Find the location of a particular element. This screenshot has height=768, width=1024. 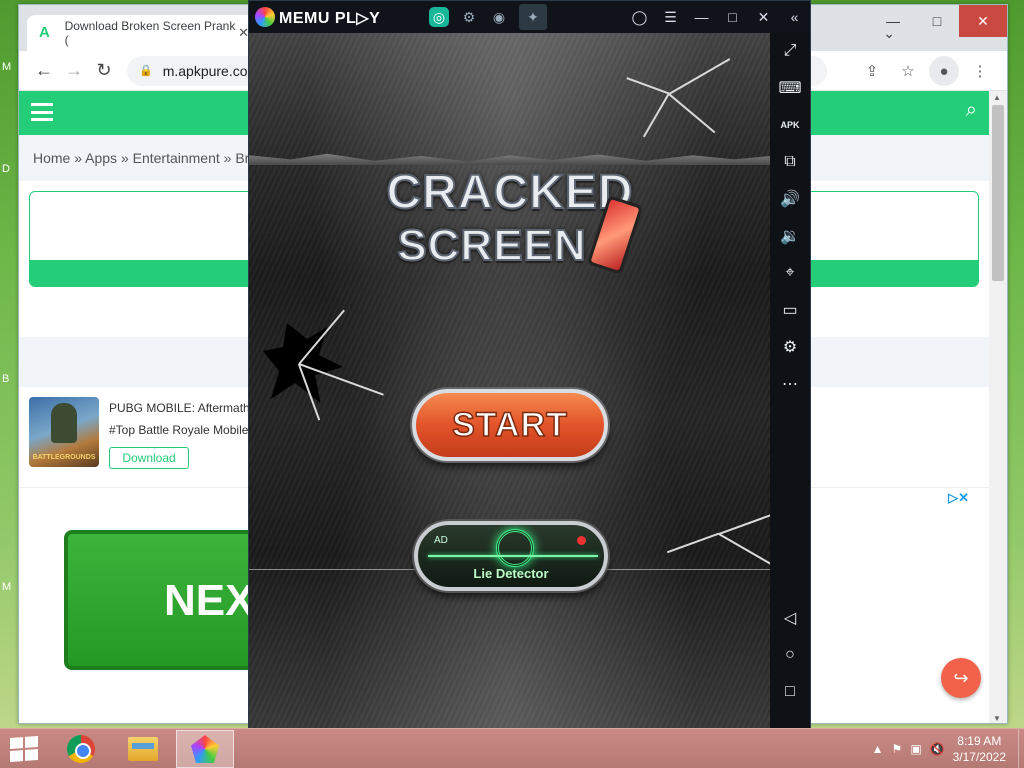

start-button: START is located at coordinates (510, 425).